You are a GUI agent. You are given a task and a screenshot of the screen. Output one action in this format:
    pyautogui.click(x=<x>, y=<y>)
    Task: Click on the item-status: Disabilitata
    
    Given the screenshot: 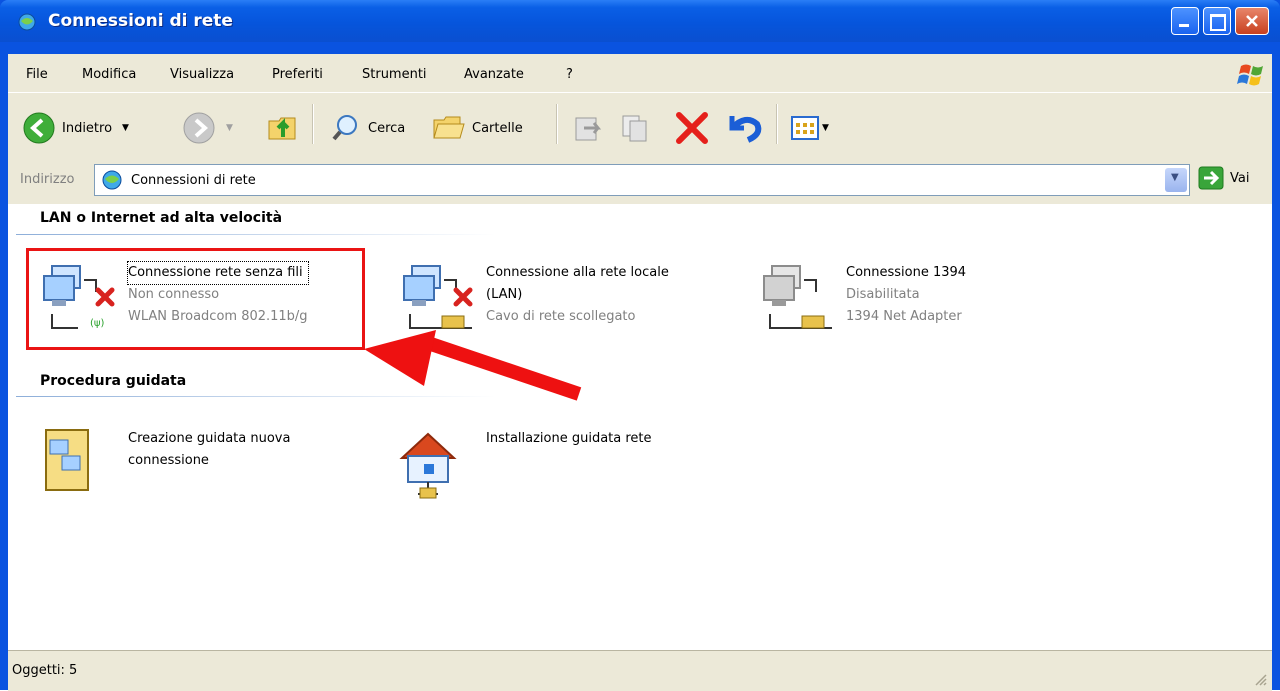 What is the action you would take?
    pyautogui.click(x=883, y=294)
    